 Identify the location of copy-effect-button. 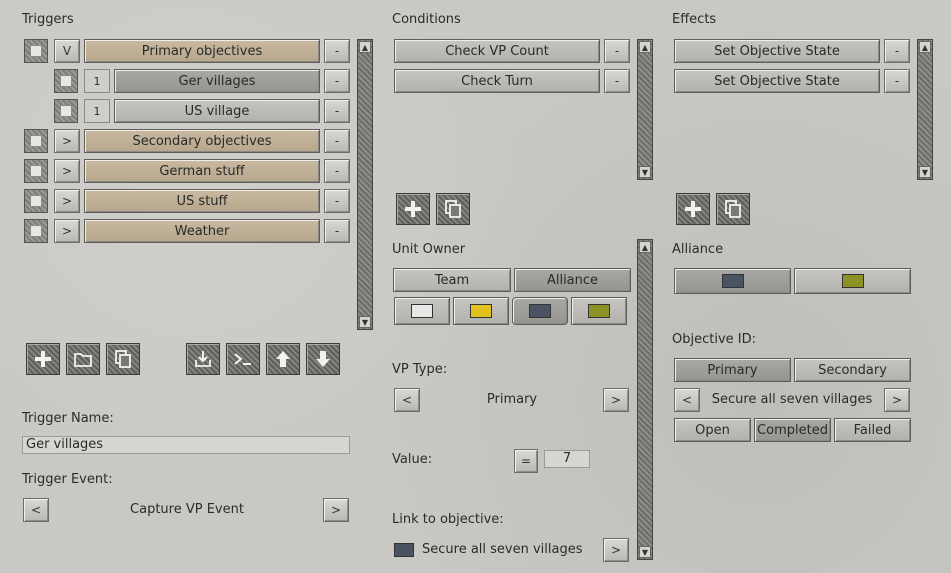
(733, 209).